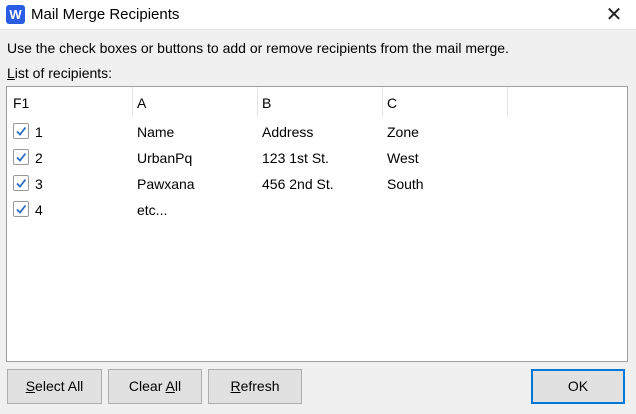 This screenshot has height=414, width=636. Describe the element at coordinates (166, 184) in the screenshot. I see `table-cell: Pawxana` at that location.